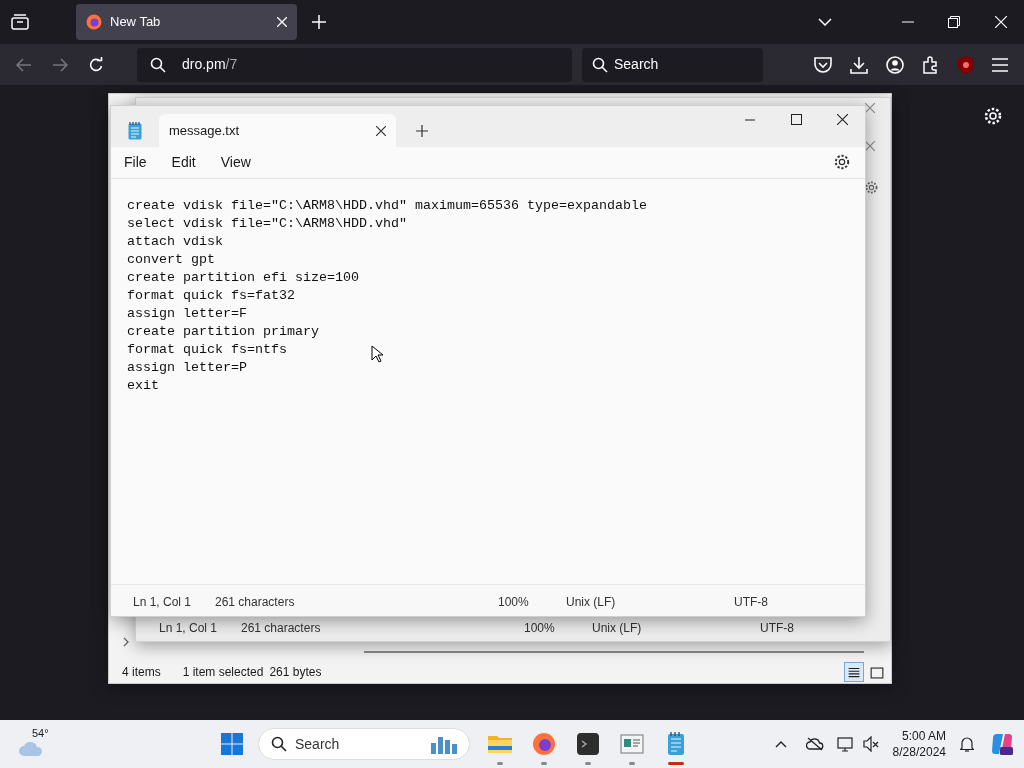  I want to click on clock-date: 8/28/2024, so click(919, 752).